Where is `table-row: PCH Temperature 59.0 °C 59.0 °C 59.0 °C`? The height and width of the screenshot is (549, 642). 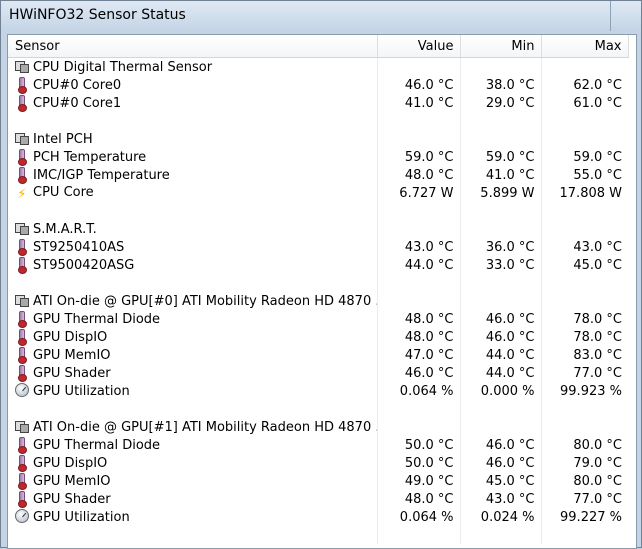
table-row: PCH Temperature 59.0 °C 59.0 °C 59.0 °C is located at coordinates (318, 157).